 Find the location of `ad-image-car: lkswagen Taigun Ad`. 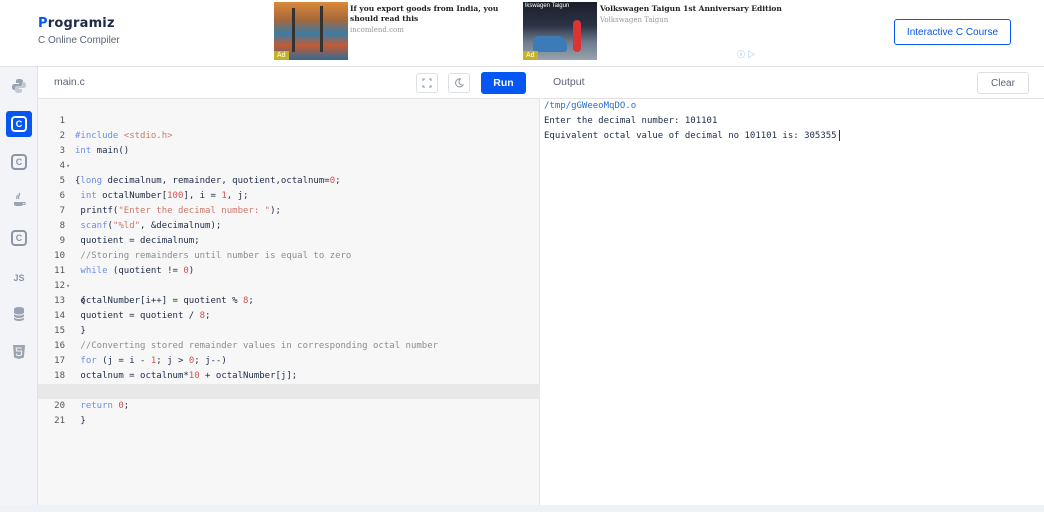

ad-image-car: lkswagen Taigun Ad is located at coordinates (560, 31).